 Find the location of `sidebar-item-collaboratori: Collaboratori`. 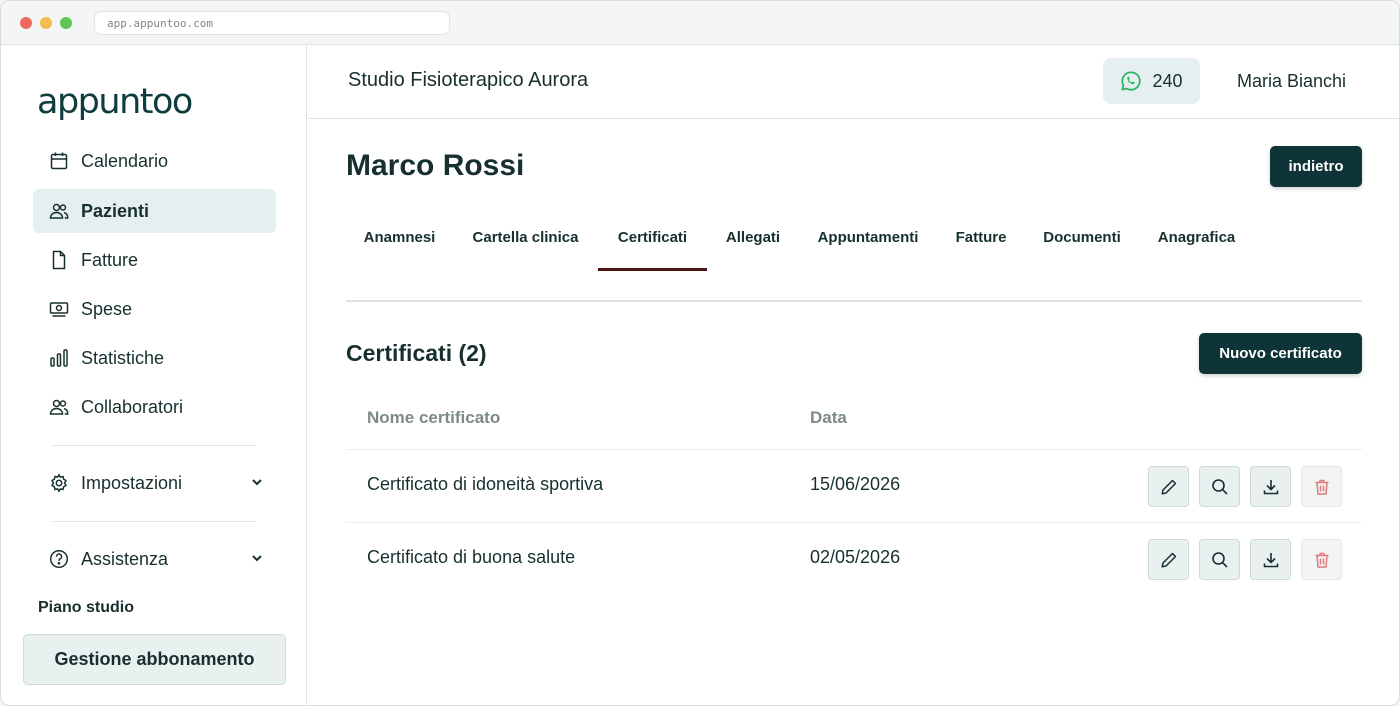

sidebar-item-collaboratori: Collaboratori is located at coordinates (154, 407).